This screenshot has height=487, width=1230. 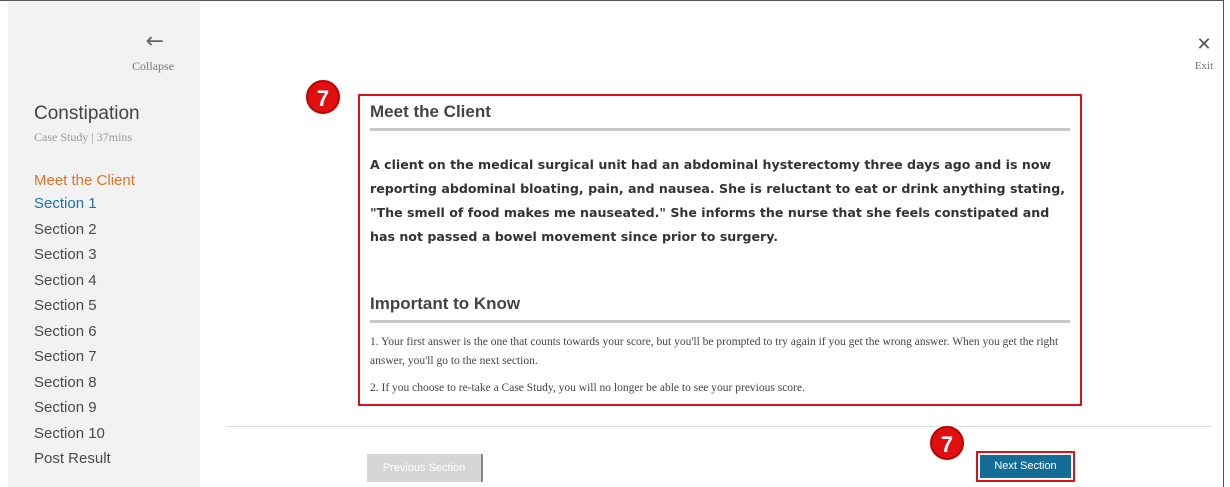 What do you see at coordinates (84, 459) in the screenshot?
I see `sidebar-item-post-result: Post Result` at bounding box center [84, 459].